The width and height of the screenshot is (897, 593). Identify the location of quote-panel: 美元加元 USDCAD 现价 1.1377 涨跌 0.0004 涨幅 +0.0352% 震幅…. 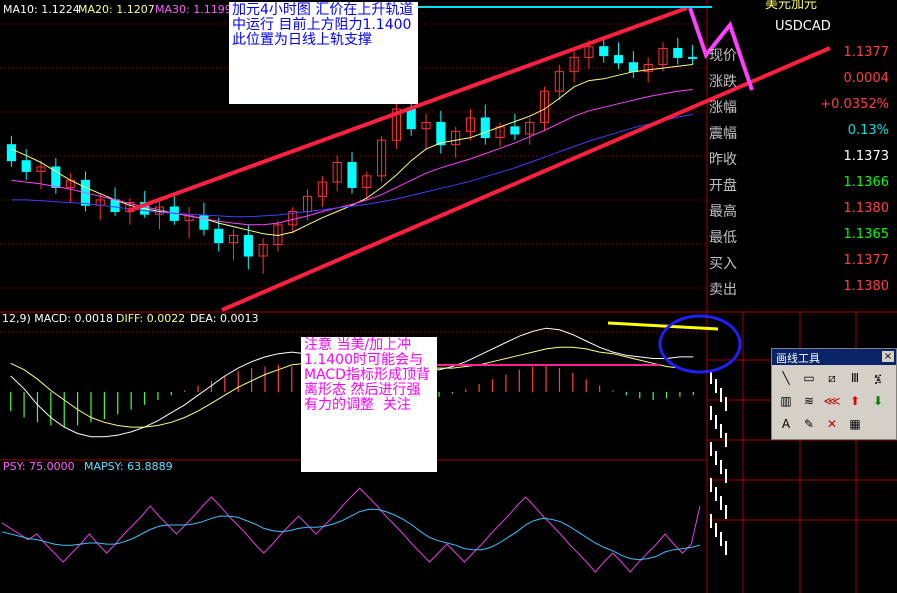
(802, 156).